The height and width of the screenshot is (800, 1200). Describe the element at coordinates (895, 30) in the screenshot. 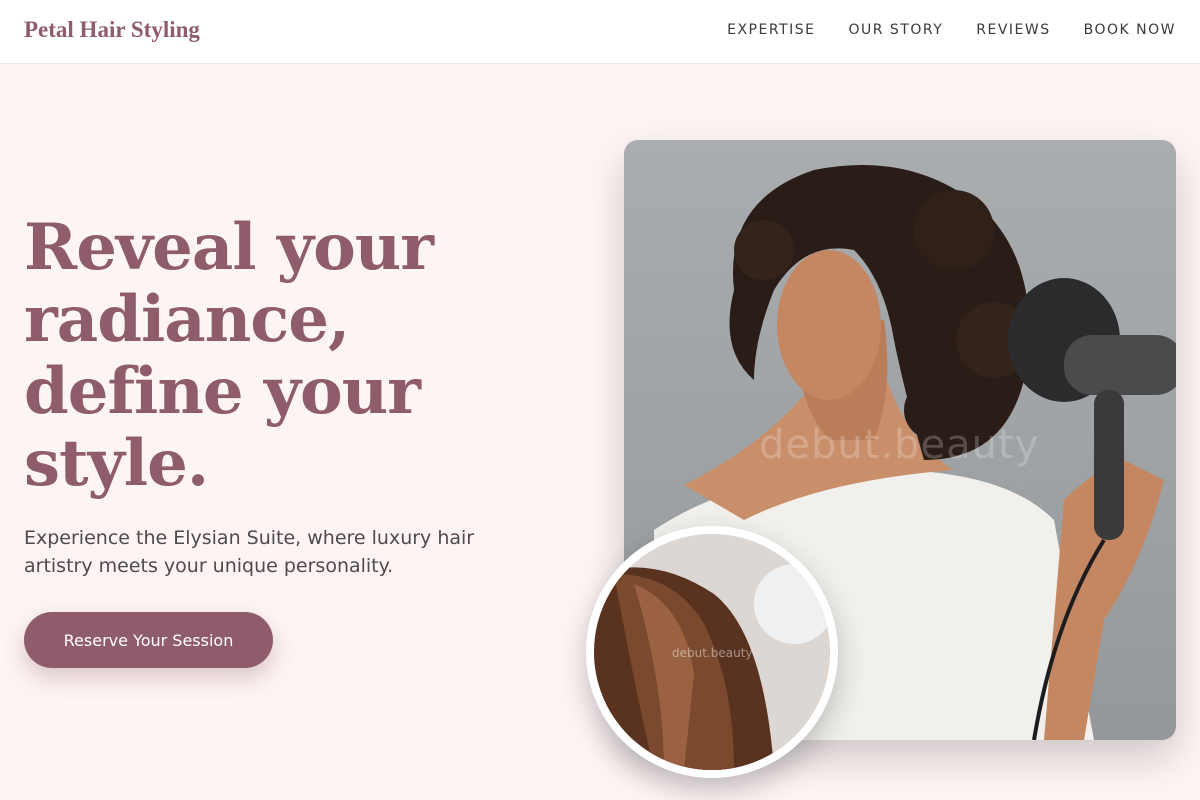

I see `nav-link-our-story: OUR STORY` at that location.